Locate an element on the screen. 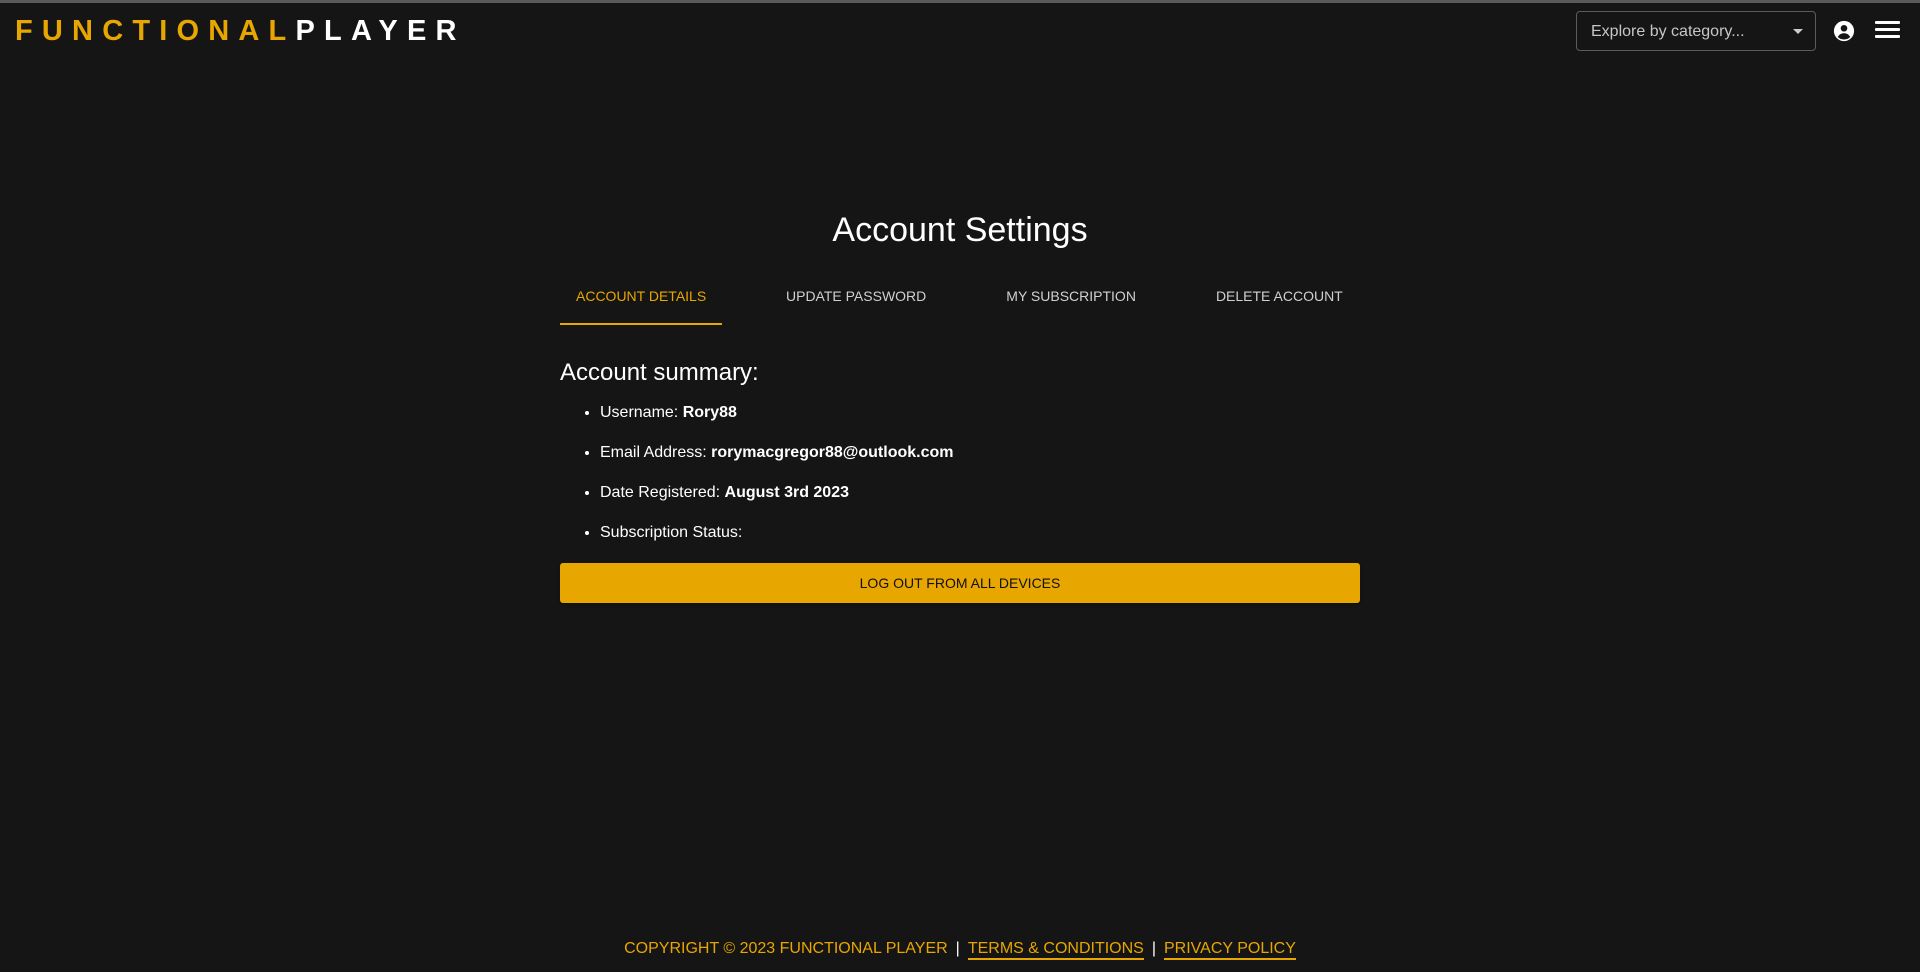  footer-copyright: COPYRIGHT © 2023 FUNCTIONAL PLAYER is located at coordinates (786, 948).